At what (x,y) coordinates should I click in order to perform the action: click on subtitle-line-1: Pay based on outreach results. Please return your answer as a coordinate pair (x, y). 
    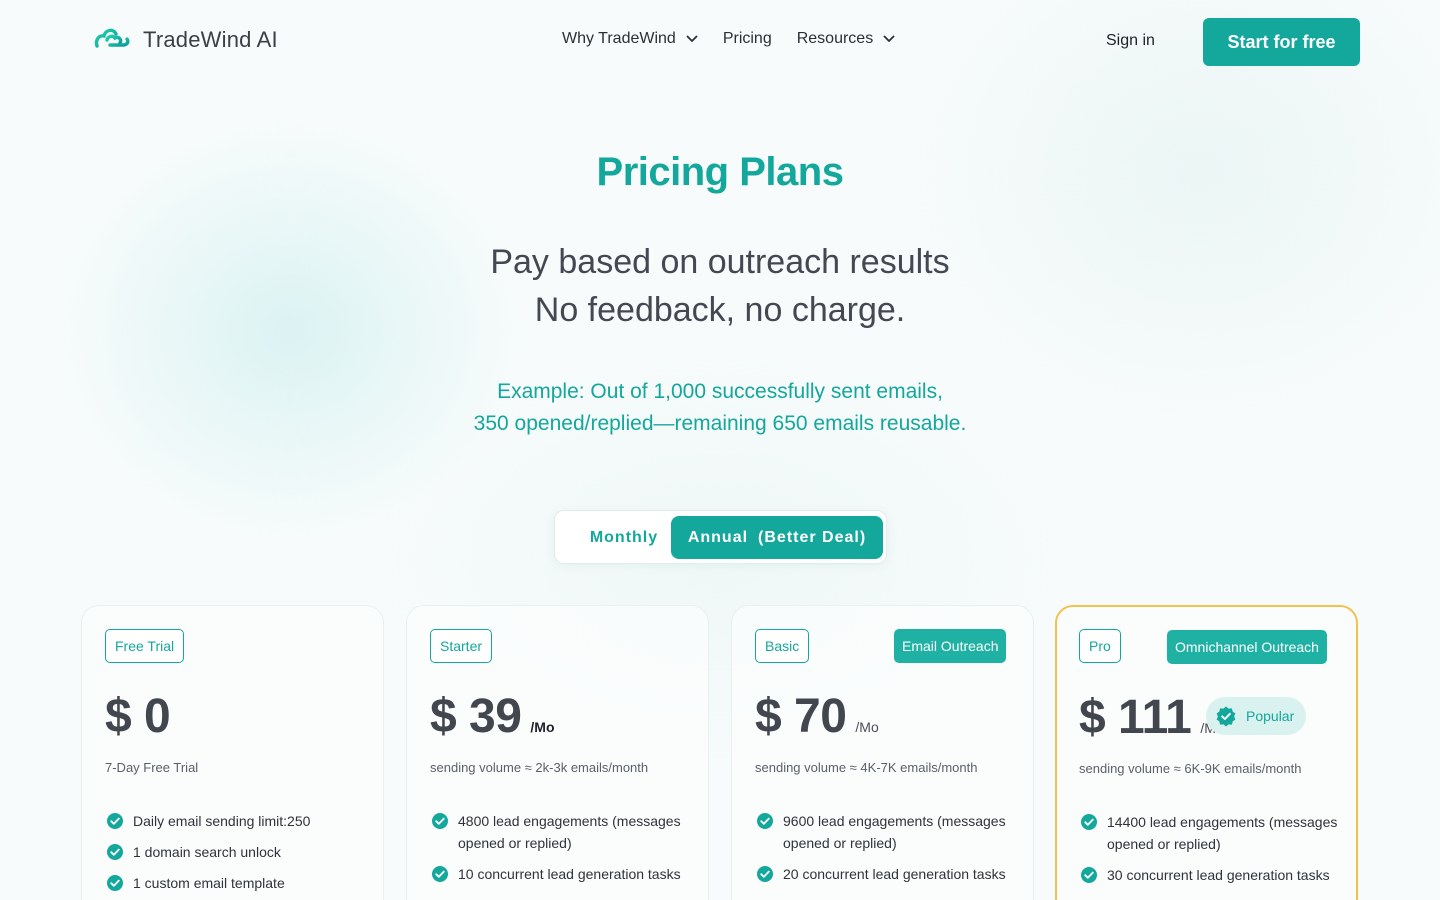
    Looking at the image, I should click on (720, 262).